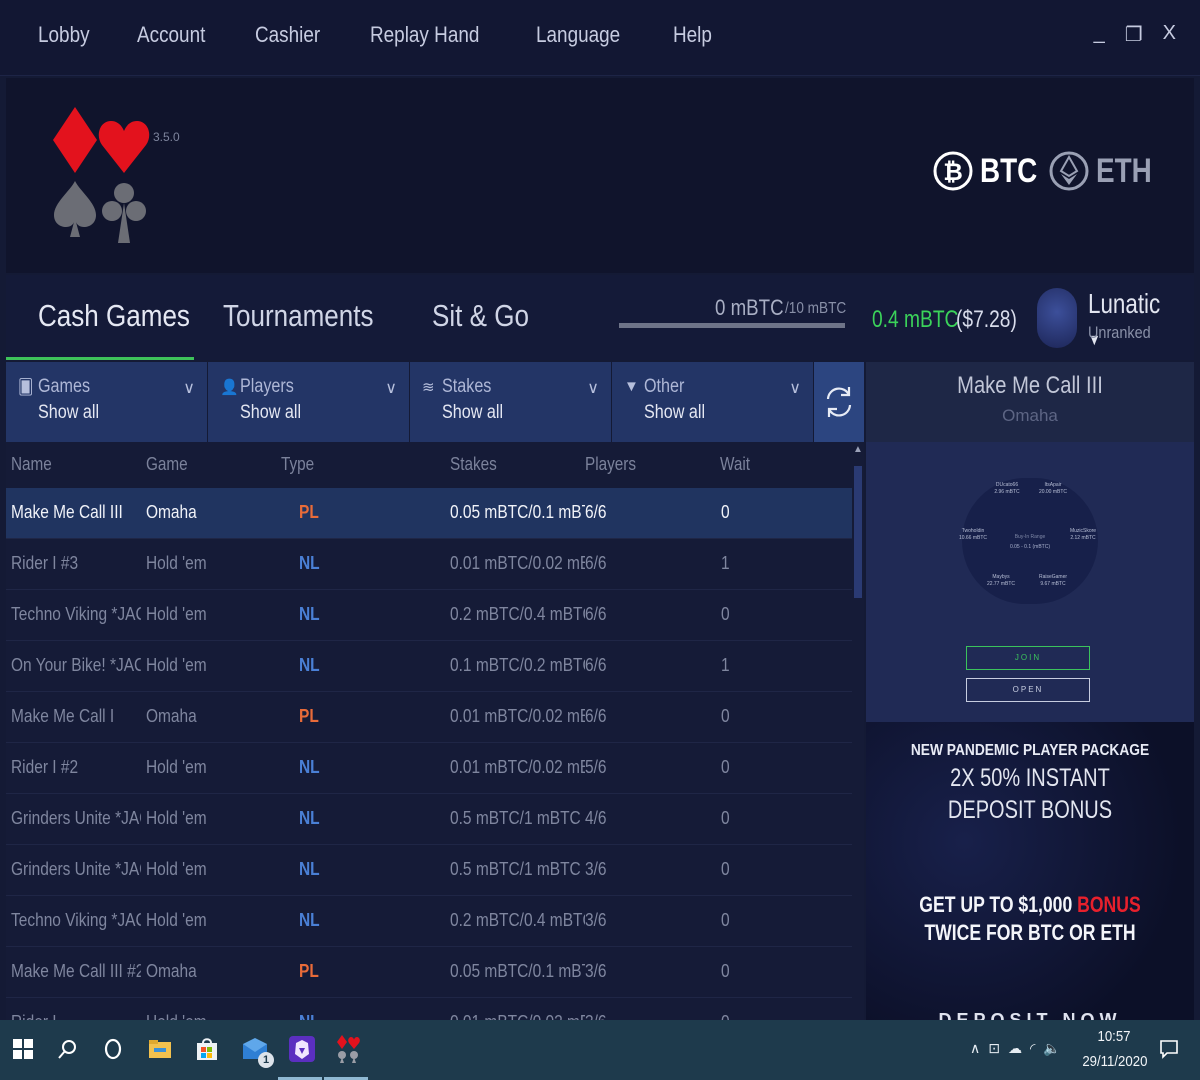 The width and height of the screenshot is (1200, 1080). What do you see at coordinates (858, 449) in the screenshot?
I see `scroll-up-icon: ▲` at bounding box center [858, 449].